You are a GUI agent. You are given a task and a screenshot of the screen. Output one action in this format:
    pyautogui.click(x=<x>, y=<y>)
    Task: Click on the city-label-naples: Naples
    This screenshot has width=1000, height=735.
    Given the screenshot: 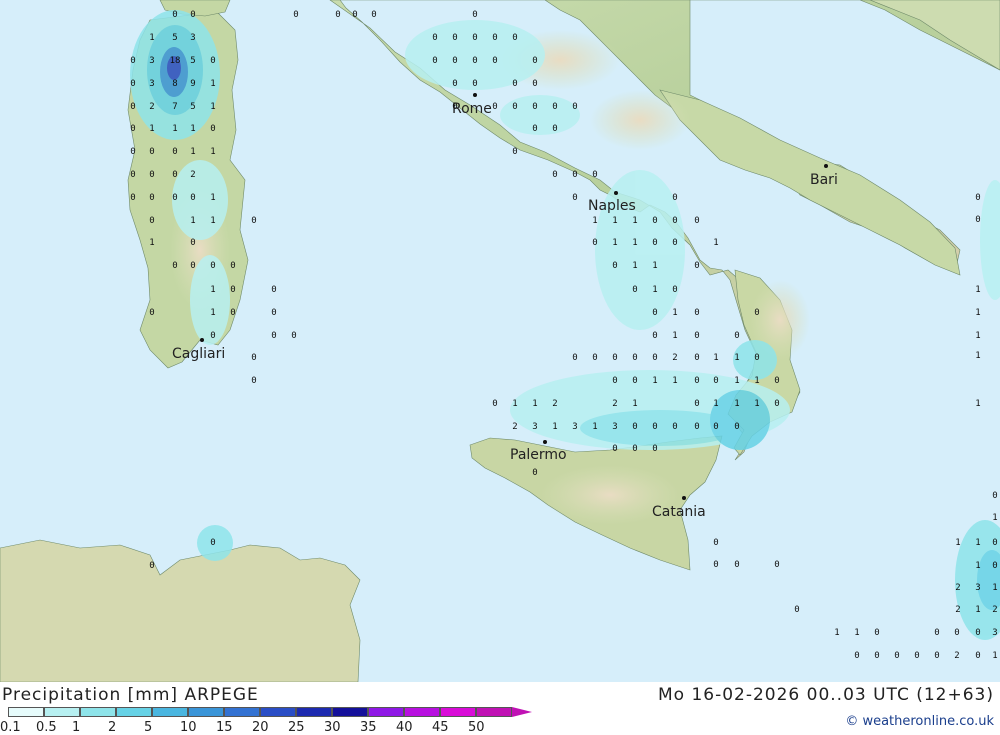 What is the action you would take?
    pyautogui.click(x=612, y=206)
    